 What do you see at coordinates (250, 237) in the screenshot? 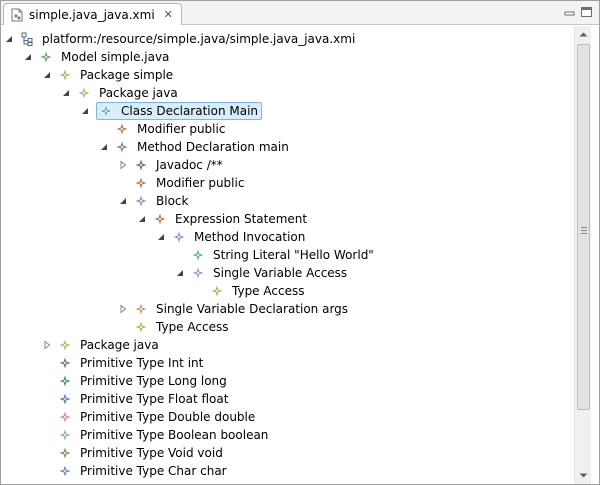
I see `tree-item-label: Method Invocation` at bounding box center [250, 237].